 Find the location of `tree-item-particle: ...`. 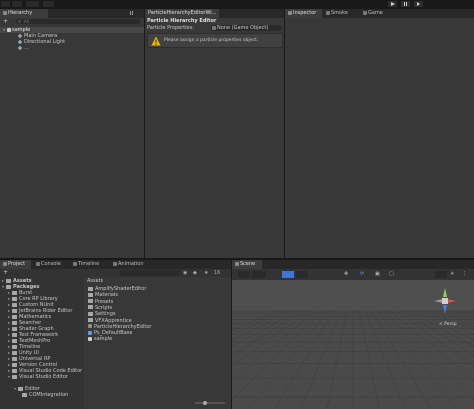

tree-item-particle: ... is located at coordinates (23, 48).